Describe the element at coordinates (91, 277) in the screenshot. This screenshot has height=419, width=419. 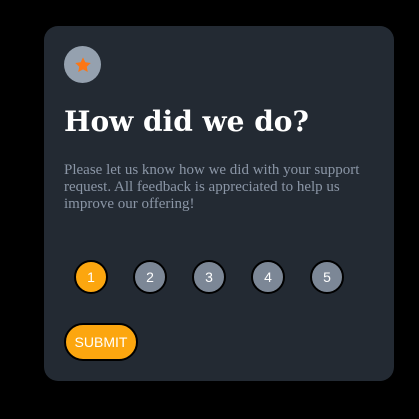
I see `rating-button-1: 1` at that location.